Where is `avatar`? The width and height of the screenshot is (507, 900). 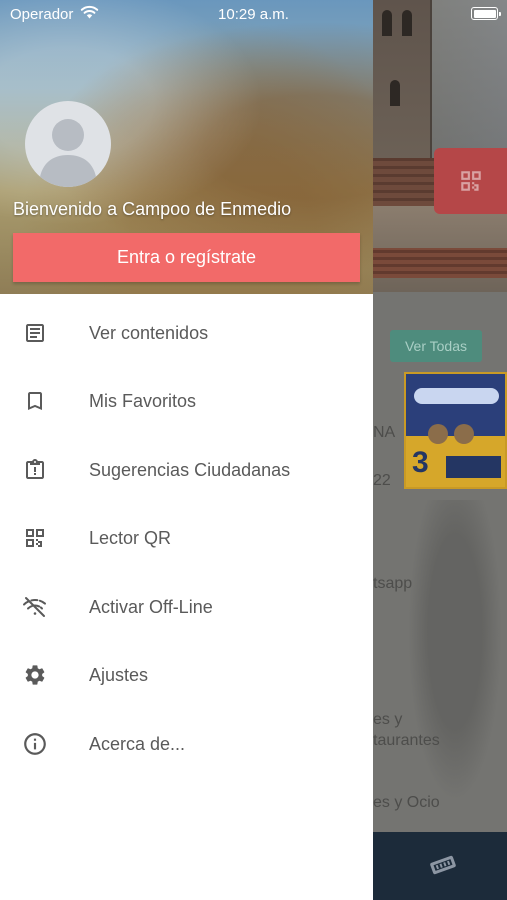 avatar is located at coordinates (68, 144).